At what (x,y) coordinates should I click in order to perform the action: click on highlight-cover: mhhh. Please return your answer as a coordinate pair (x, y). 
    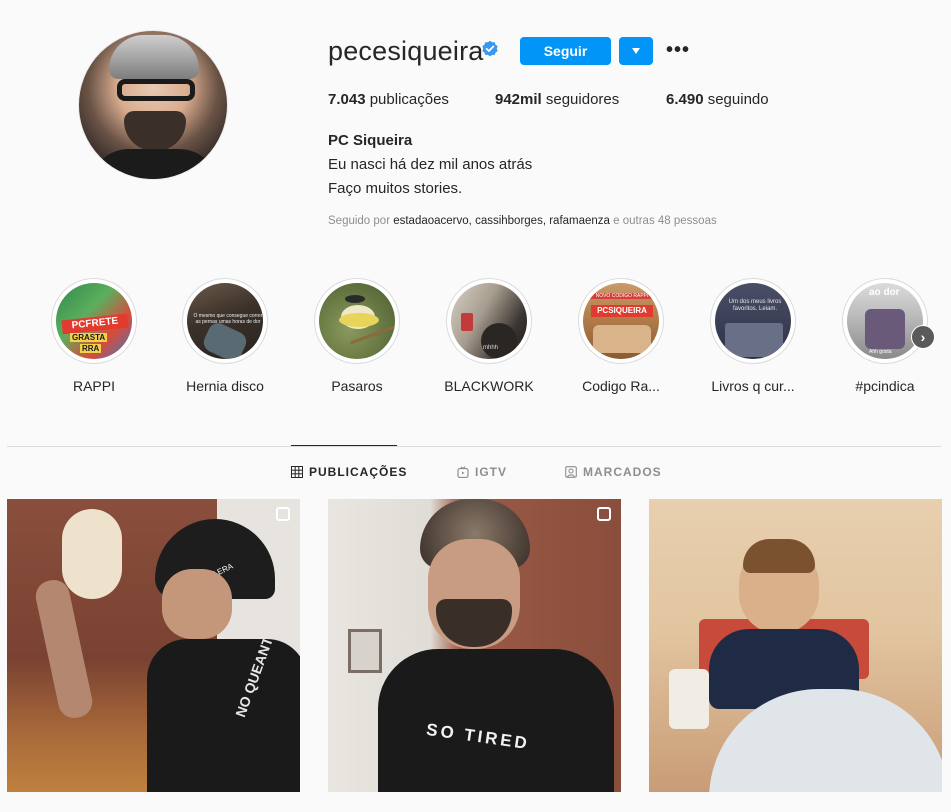
    Looking at the image, I should click on (489, 321).